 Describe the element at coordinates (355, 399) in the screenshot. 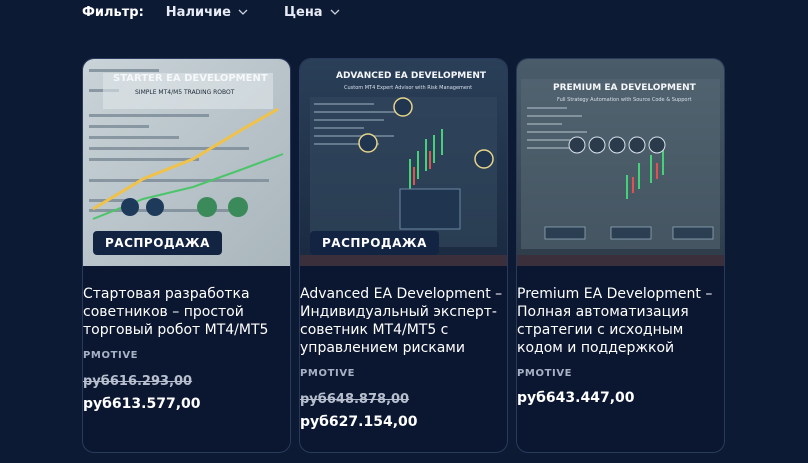

I see `price-regular: руб648.878,00` at that location.